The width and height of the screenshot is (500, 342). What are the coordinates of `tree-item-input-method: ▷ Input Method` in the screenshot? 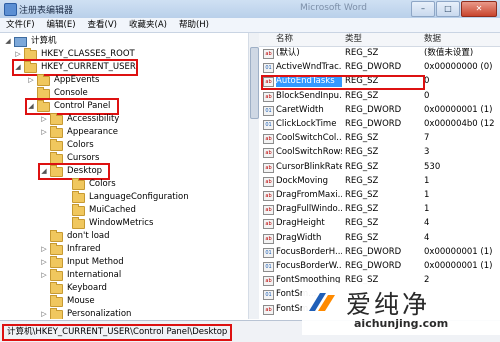 It's located at (82, 262).